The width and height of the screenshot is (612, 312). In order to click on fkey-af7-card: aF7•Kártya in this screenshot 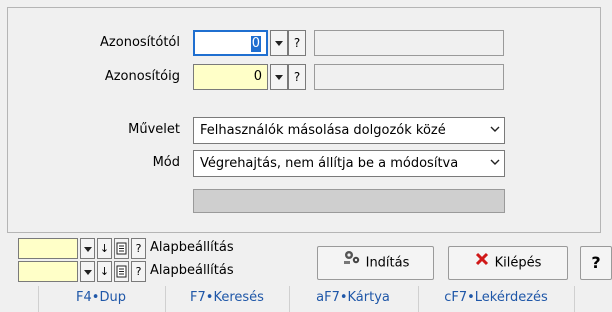, I will do `click(353, 299)`.